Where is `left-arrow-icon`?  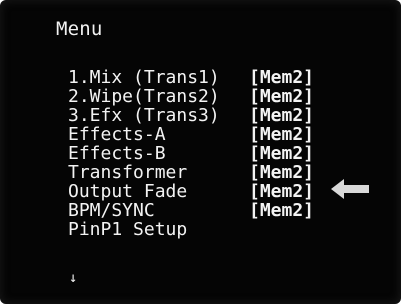
left-arrow-icon is located at coordinates (350, 189).